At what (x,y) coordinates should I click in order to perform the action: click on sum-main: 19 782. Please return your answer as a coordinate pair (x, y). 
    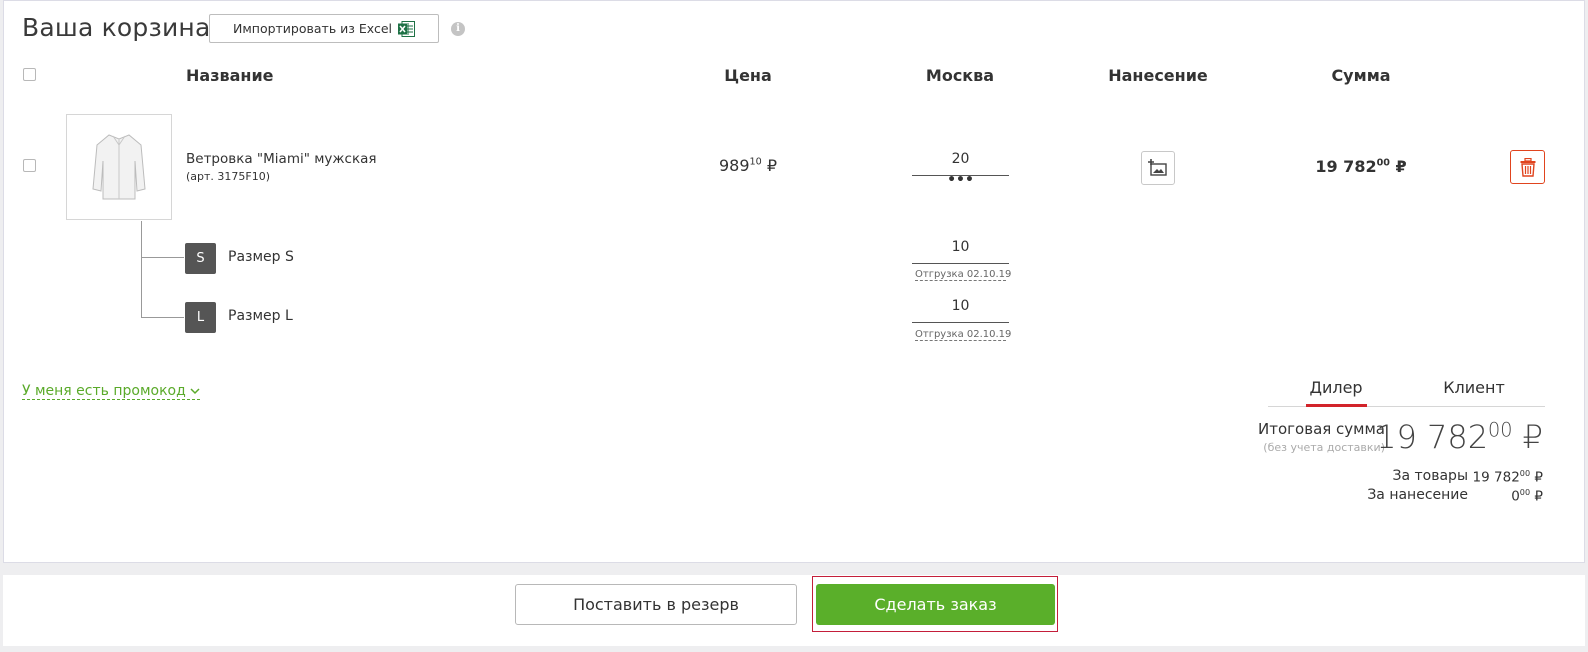
    Looking at the image, I should click on (1346, 166).